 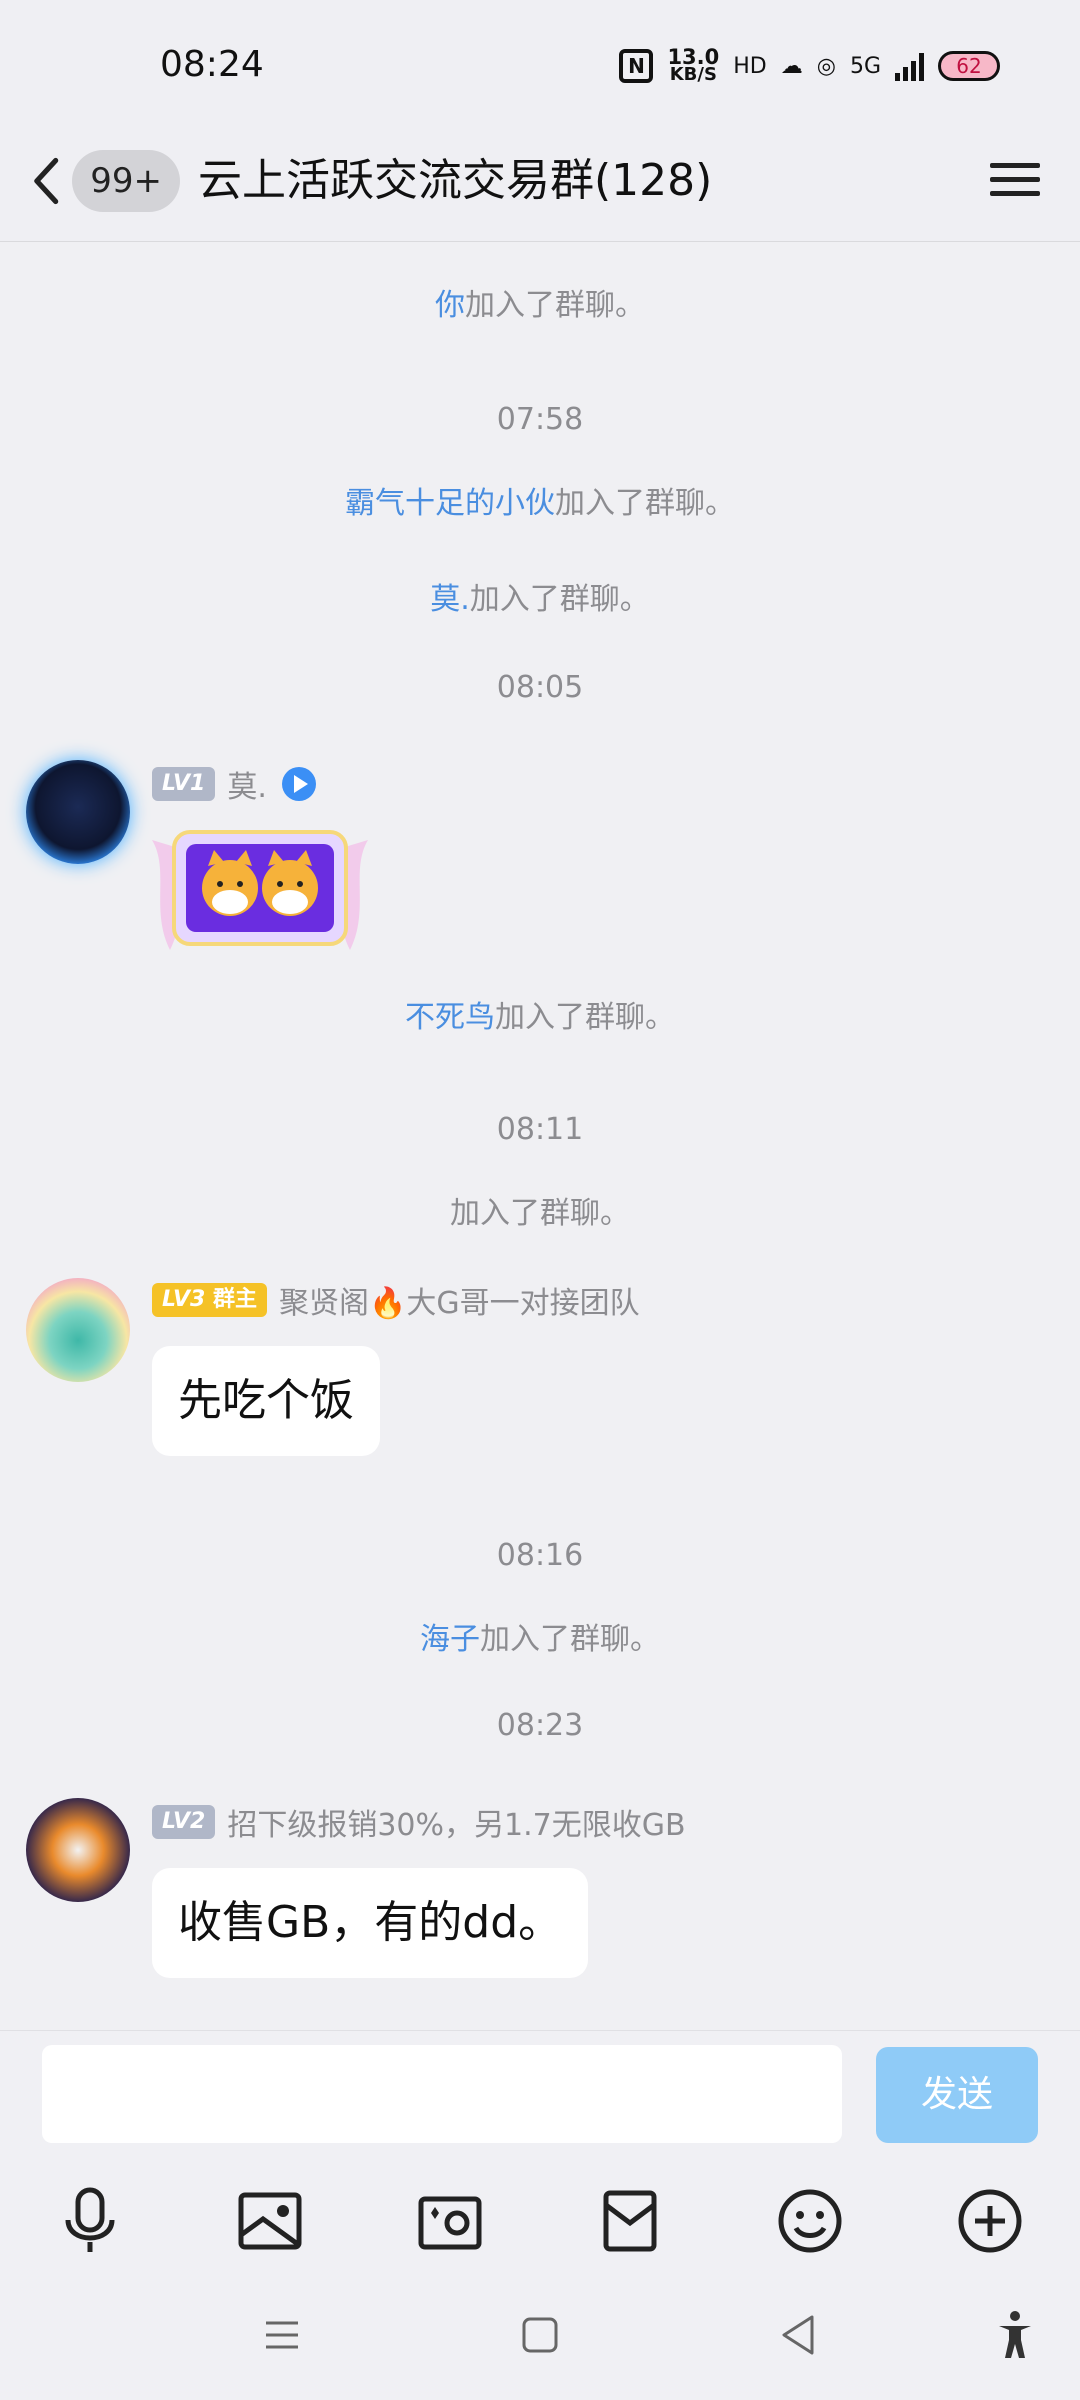 What do you see at coordinates (540, 1555) in the screenshot?
I see `timestamp: 08:16` at bounding box center [540, 1555].